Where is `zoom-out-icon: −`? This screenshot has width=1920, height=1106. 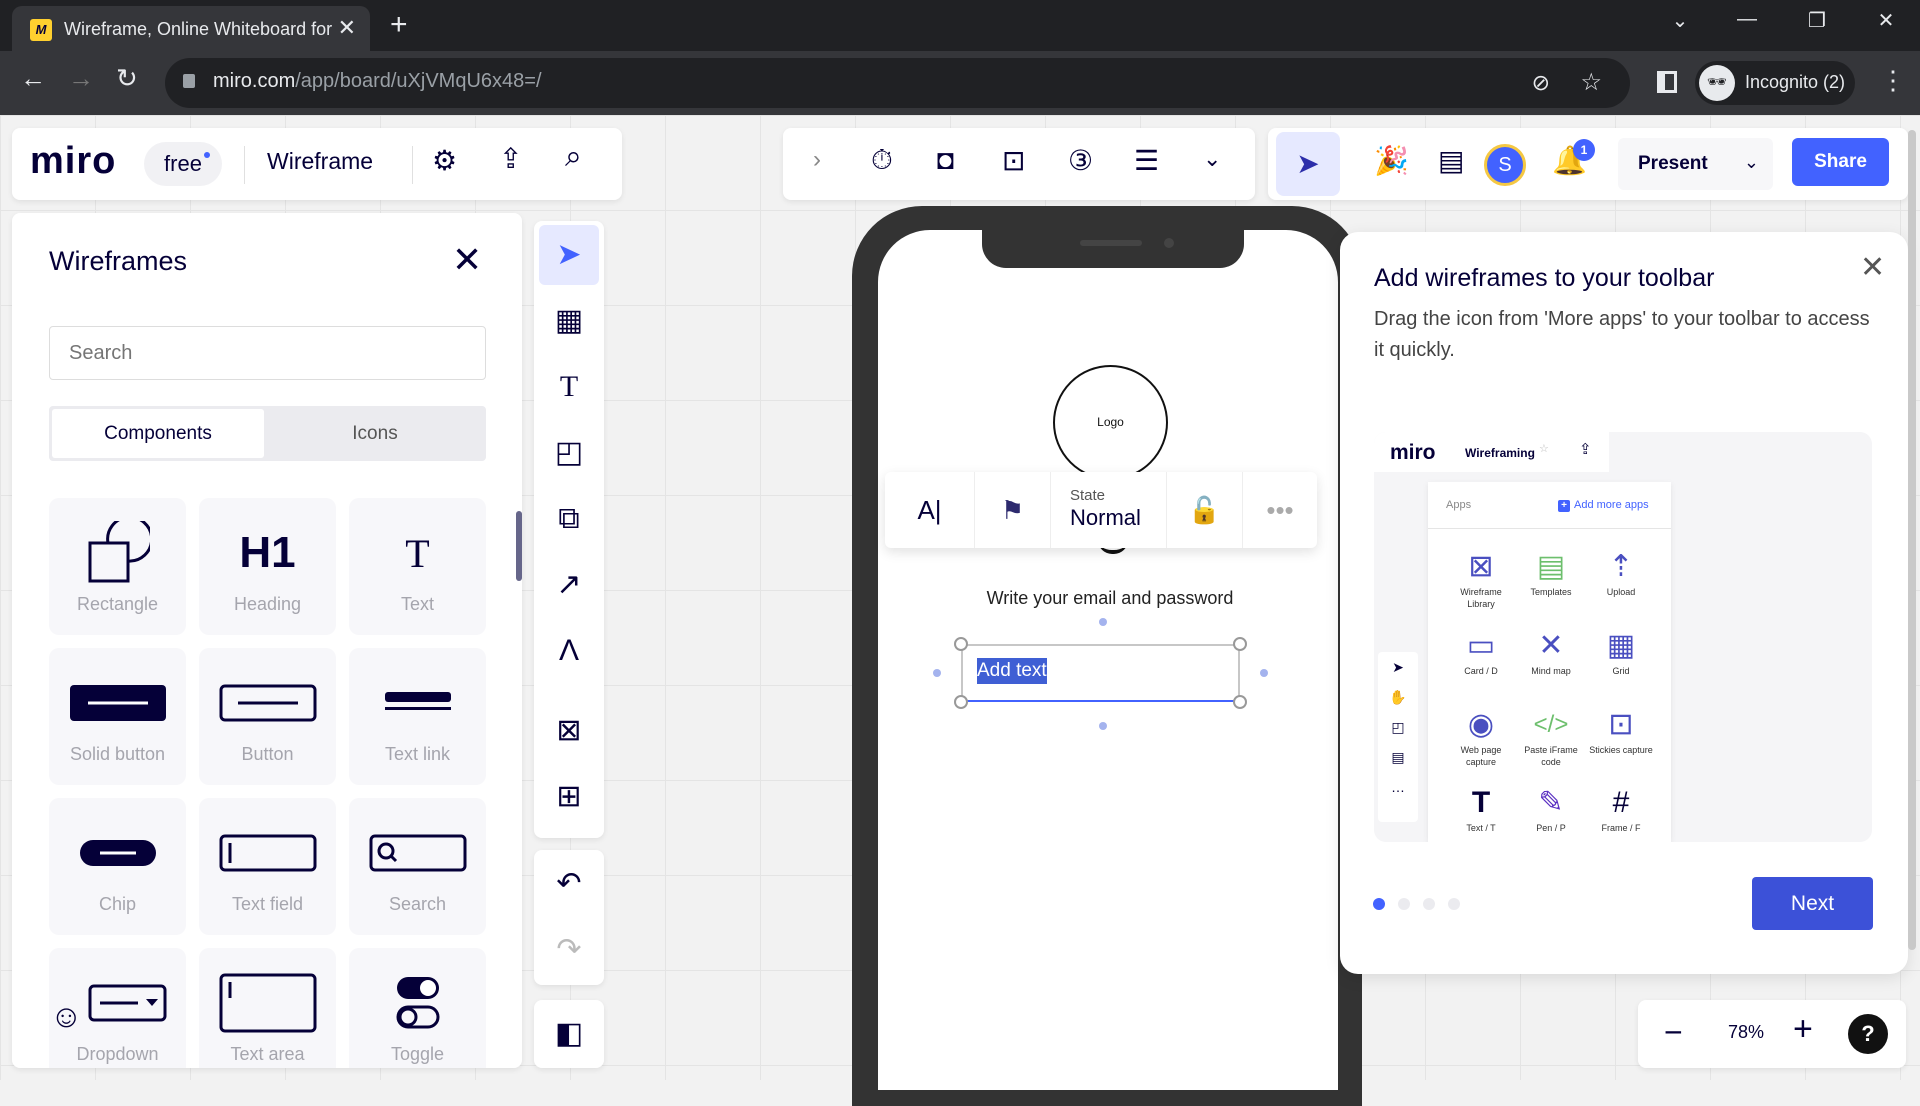
zoom-out-icon: − is located at coordinates (1673, 1032).